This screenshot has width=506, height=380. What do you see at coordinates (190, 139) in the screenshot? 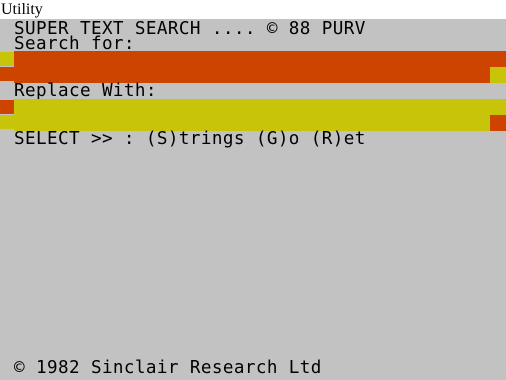
I see `select-menu-line: SELECT >> : (S)trings (G)o (R)et` at bounding box center [190, 139].